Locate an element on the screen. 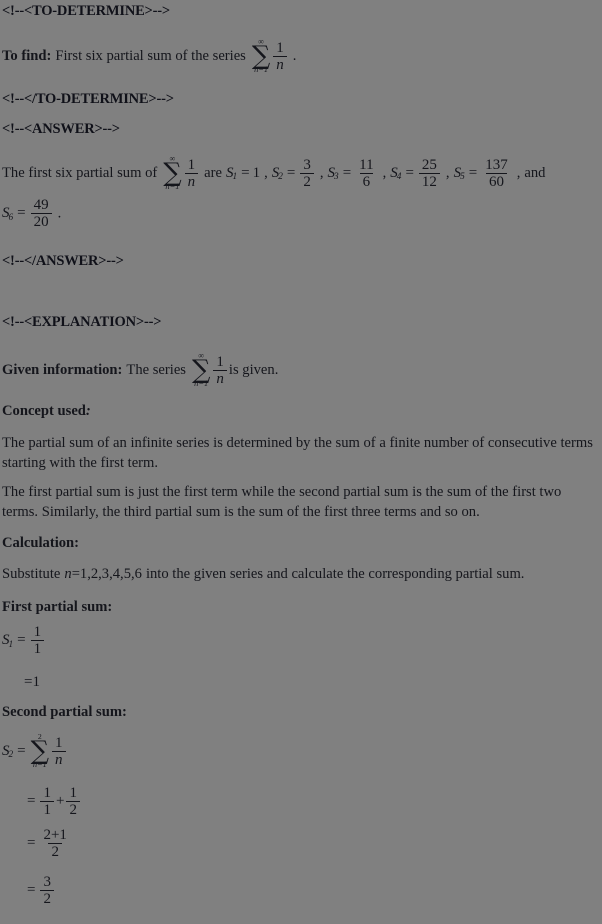 This screenshot has width=602, height=924. to-find-series: ∞ ∑ n=1 1 n is located at coordinates (269, 56).